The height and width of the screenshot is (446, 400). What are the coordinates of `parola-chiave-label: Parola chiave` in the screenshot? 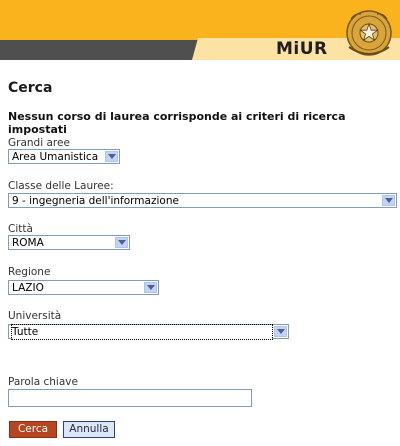 It's located at (43, 382).